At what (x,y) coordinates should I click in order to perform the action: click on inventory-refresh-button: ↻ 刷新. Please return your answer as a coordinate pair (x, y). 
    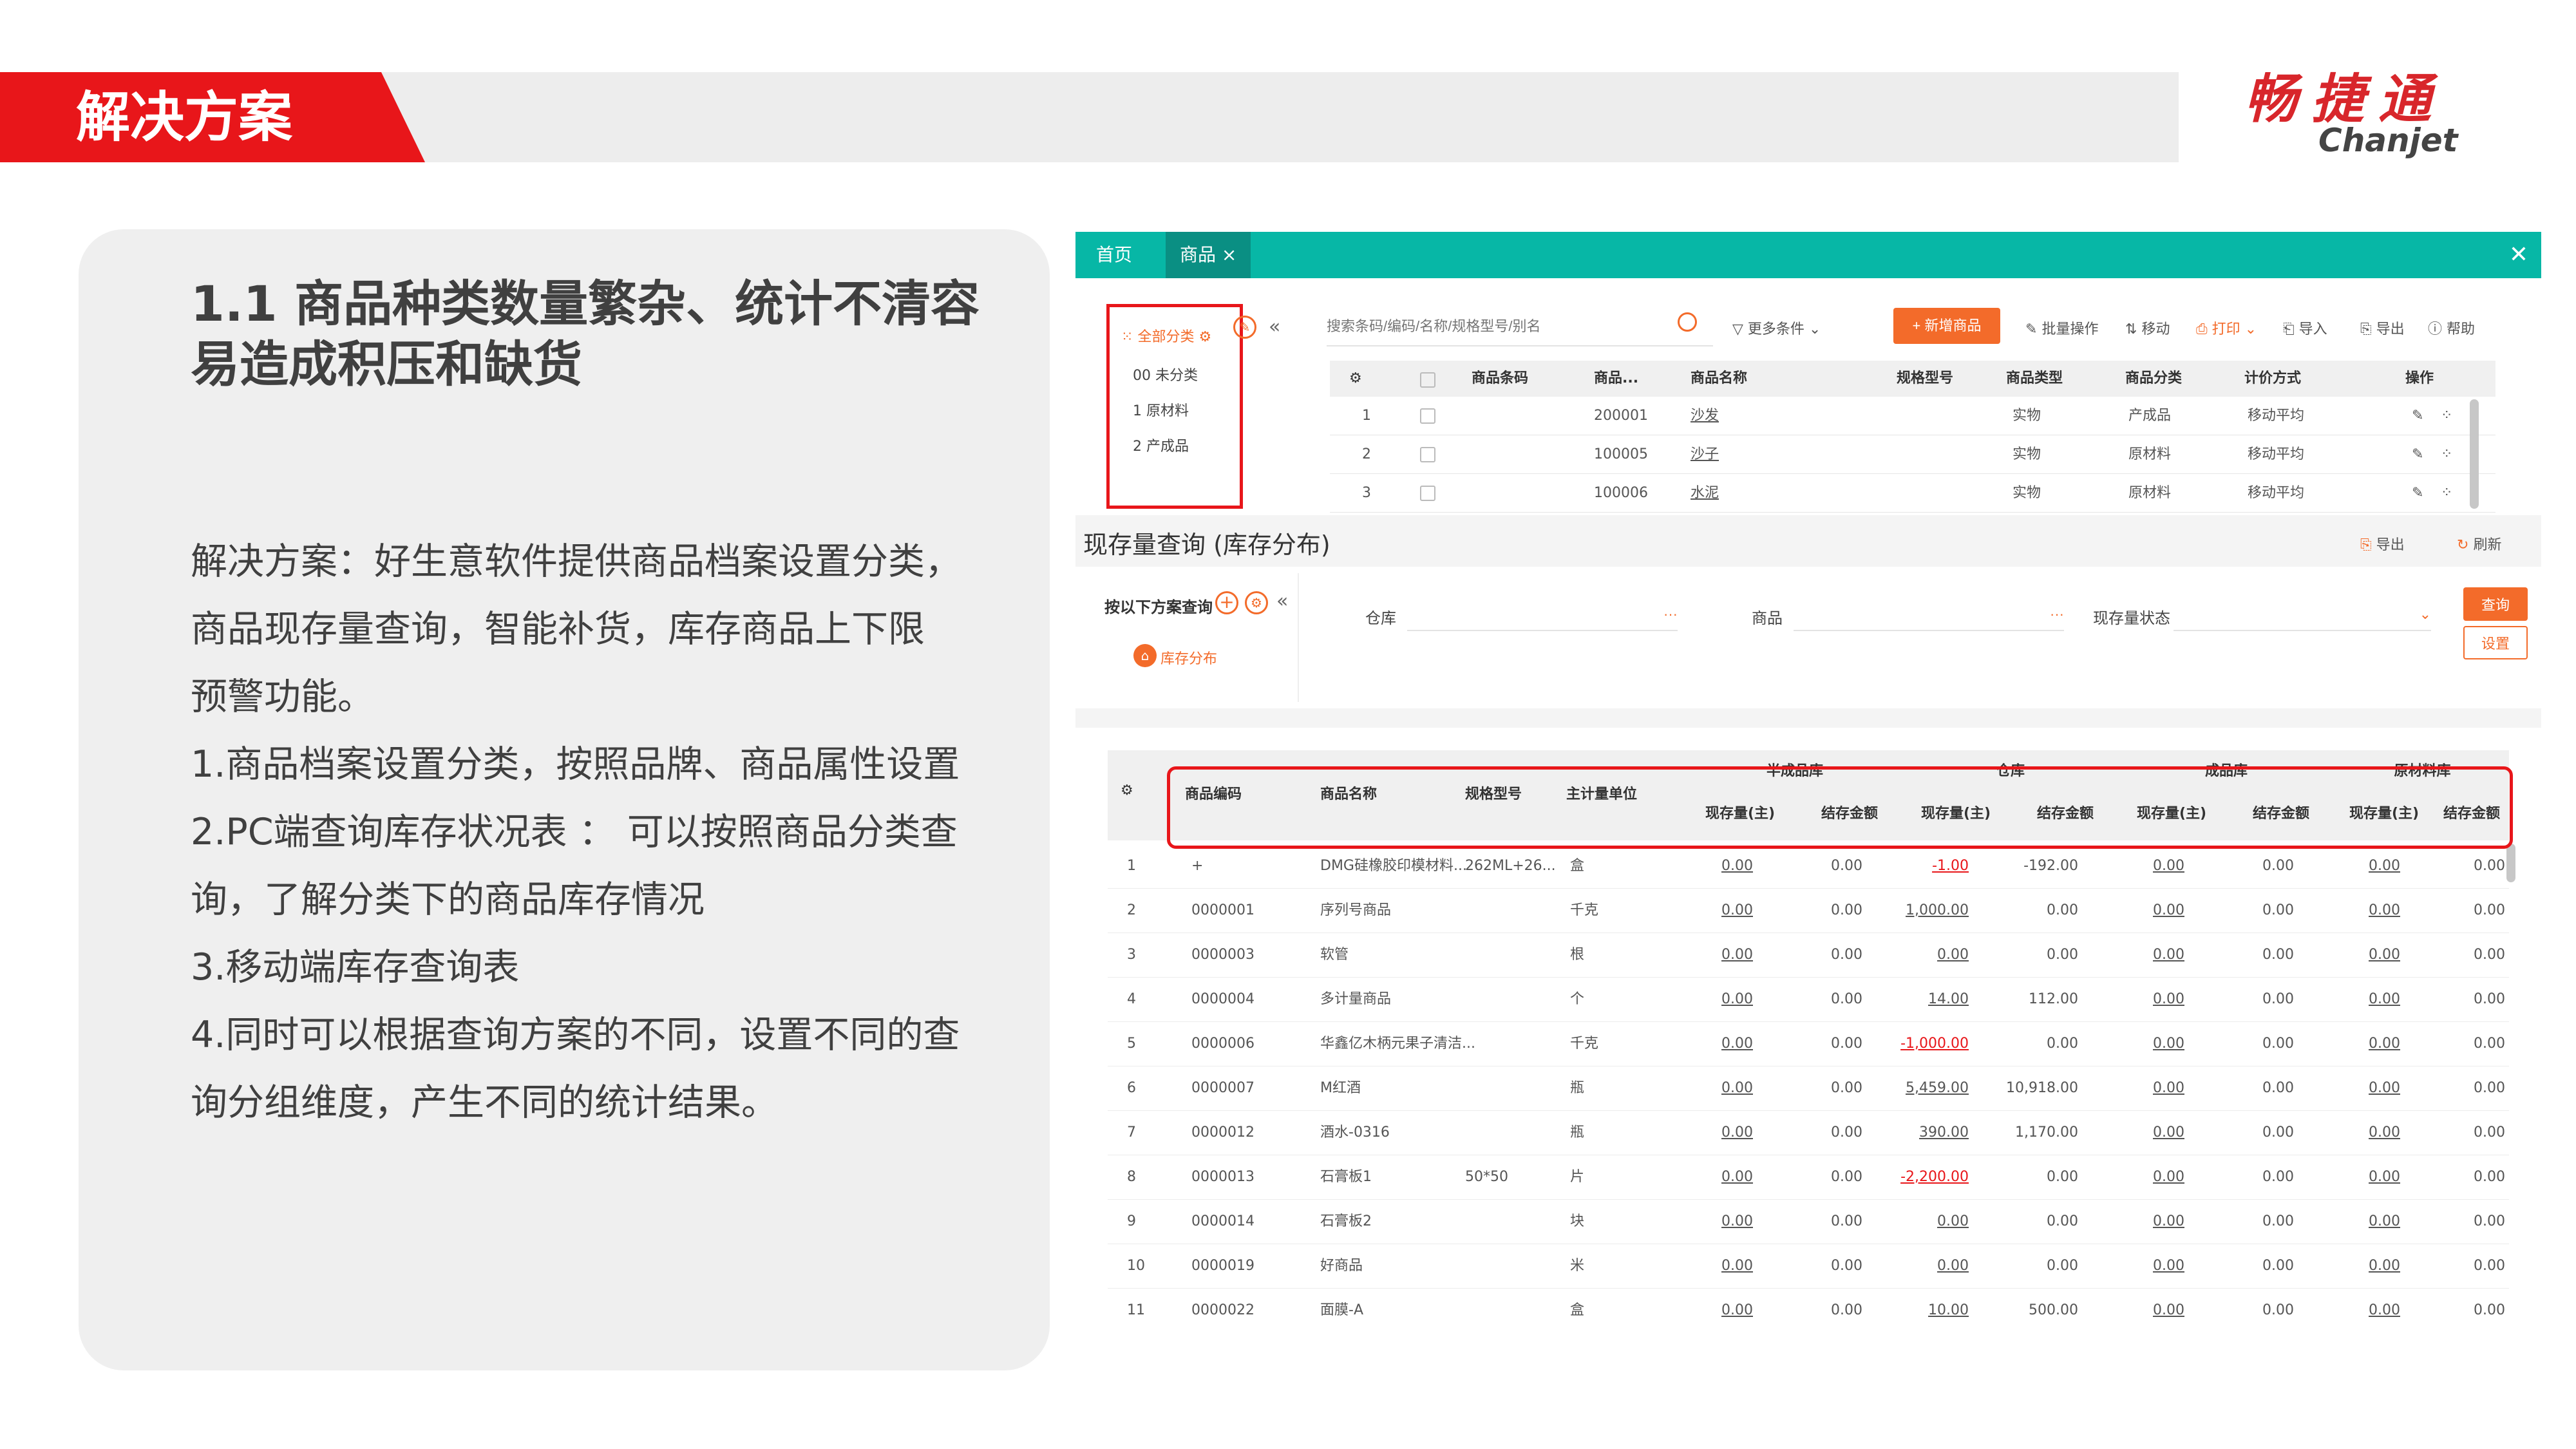
    Looking at the image, I should click on (2479, 543).